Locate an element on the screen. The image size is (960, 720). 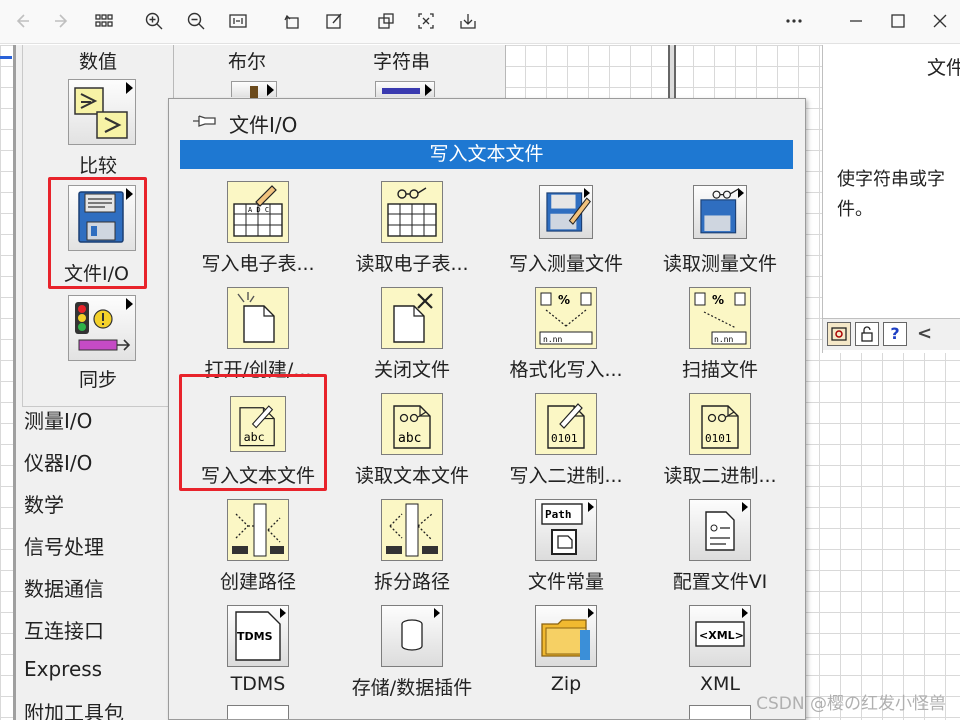
help-toolbar: ? < is located at coordinates (891, 334).